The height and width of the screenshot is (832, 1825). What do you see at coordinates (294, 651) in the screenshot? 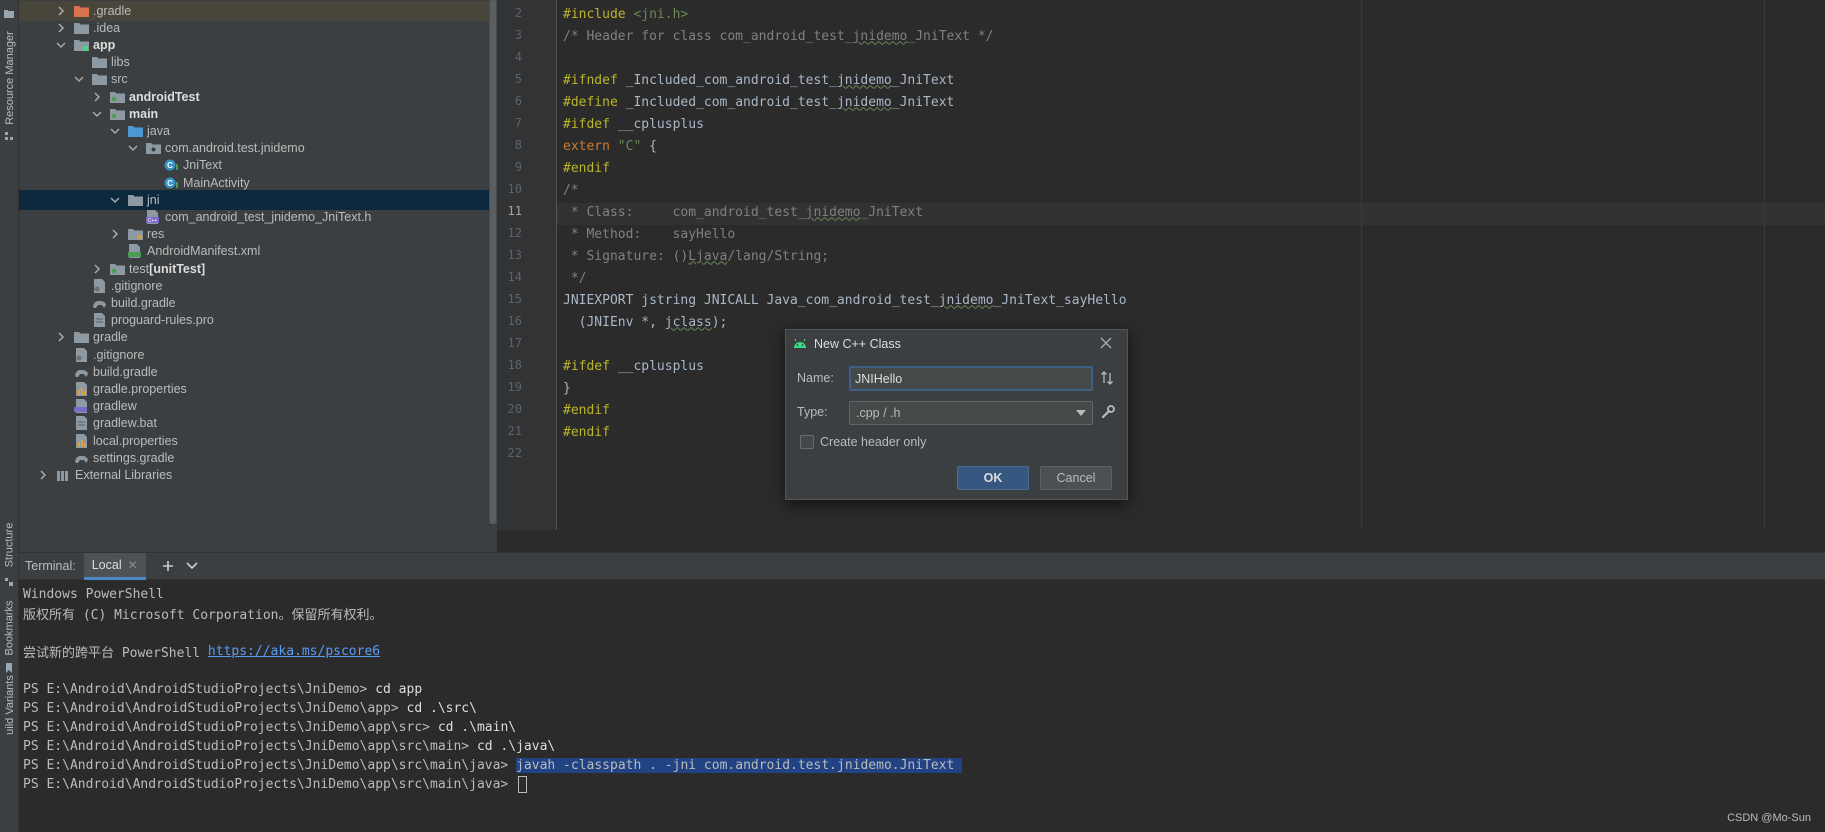
I see `terminal-link: https://aka.ms/pscore6` at bounding box center [294, 651].